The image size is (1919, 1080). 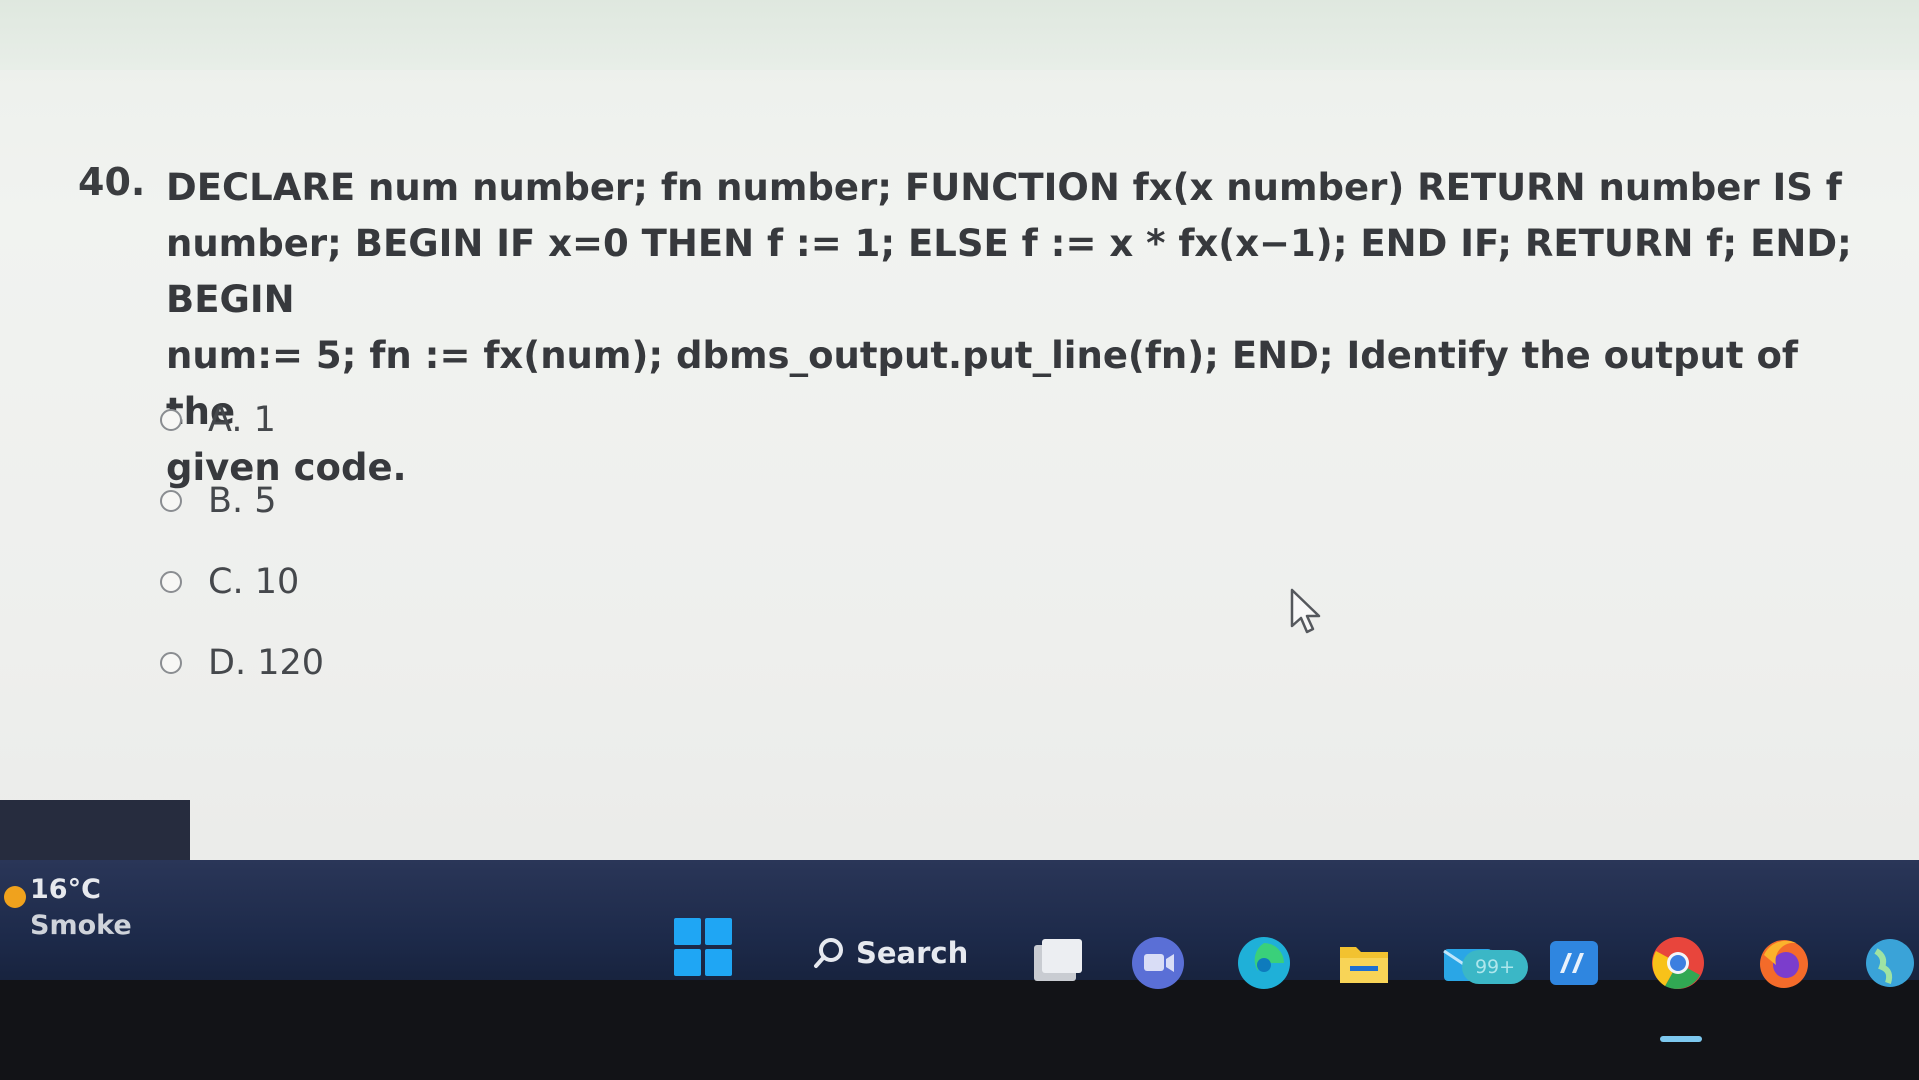 I want to click on edge-icon, so click(x=1264, y=963).